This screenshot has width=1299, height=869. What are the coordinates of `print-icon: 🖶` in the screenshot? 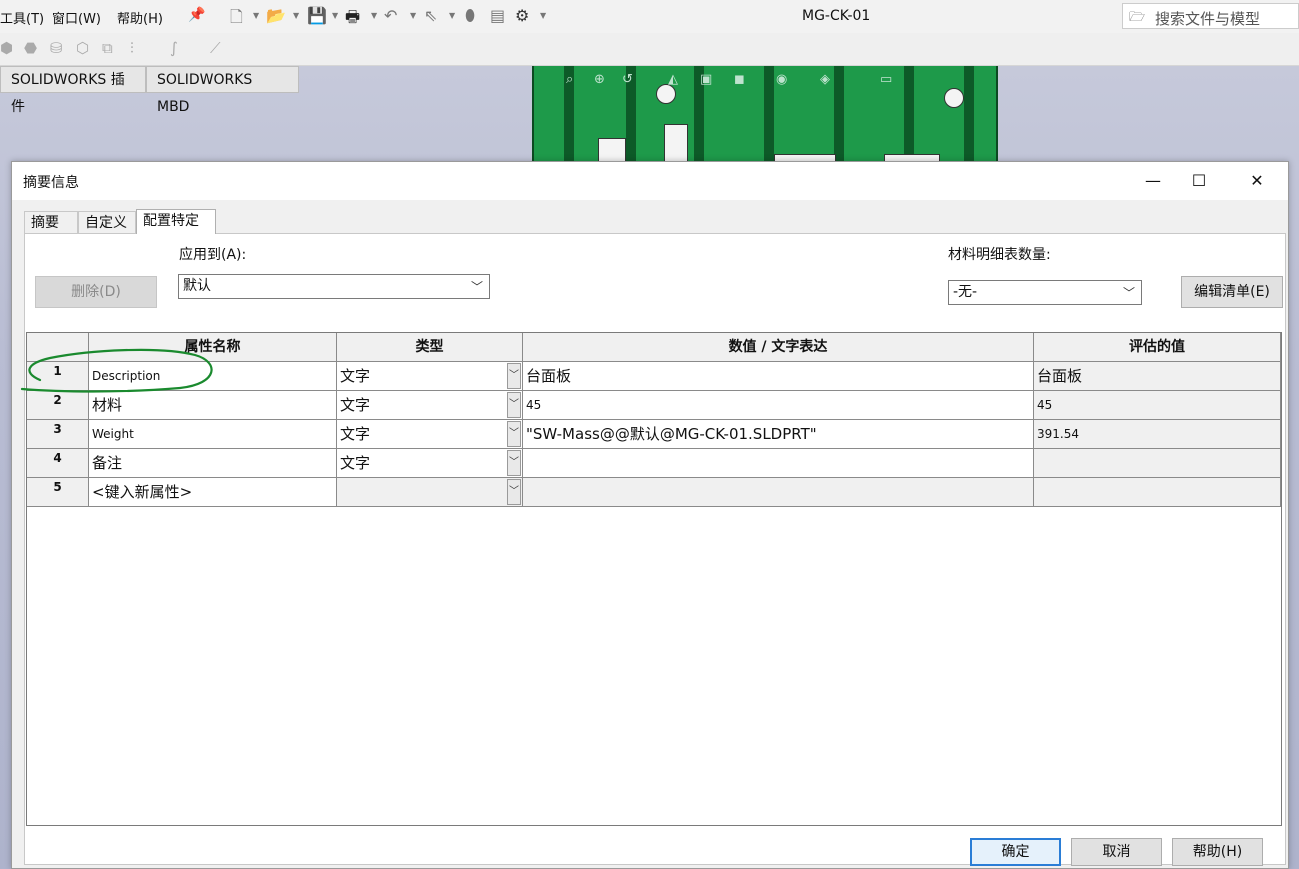 It's located at (352, 19).